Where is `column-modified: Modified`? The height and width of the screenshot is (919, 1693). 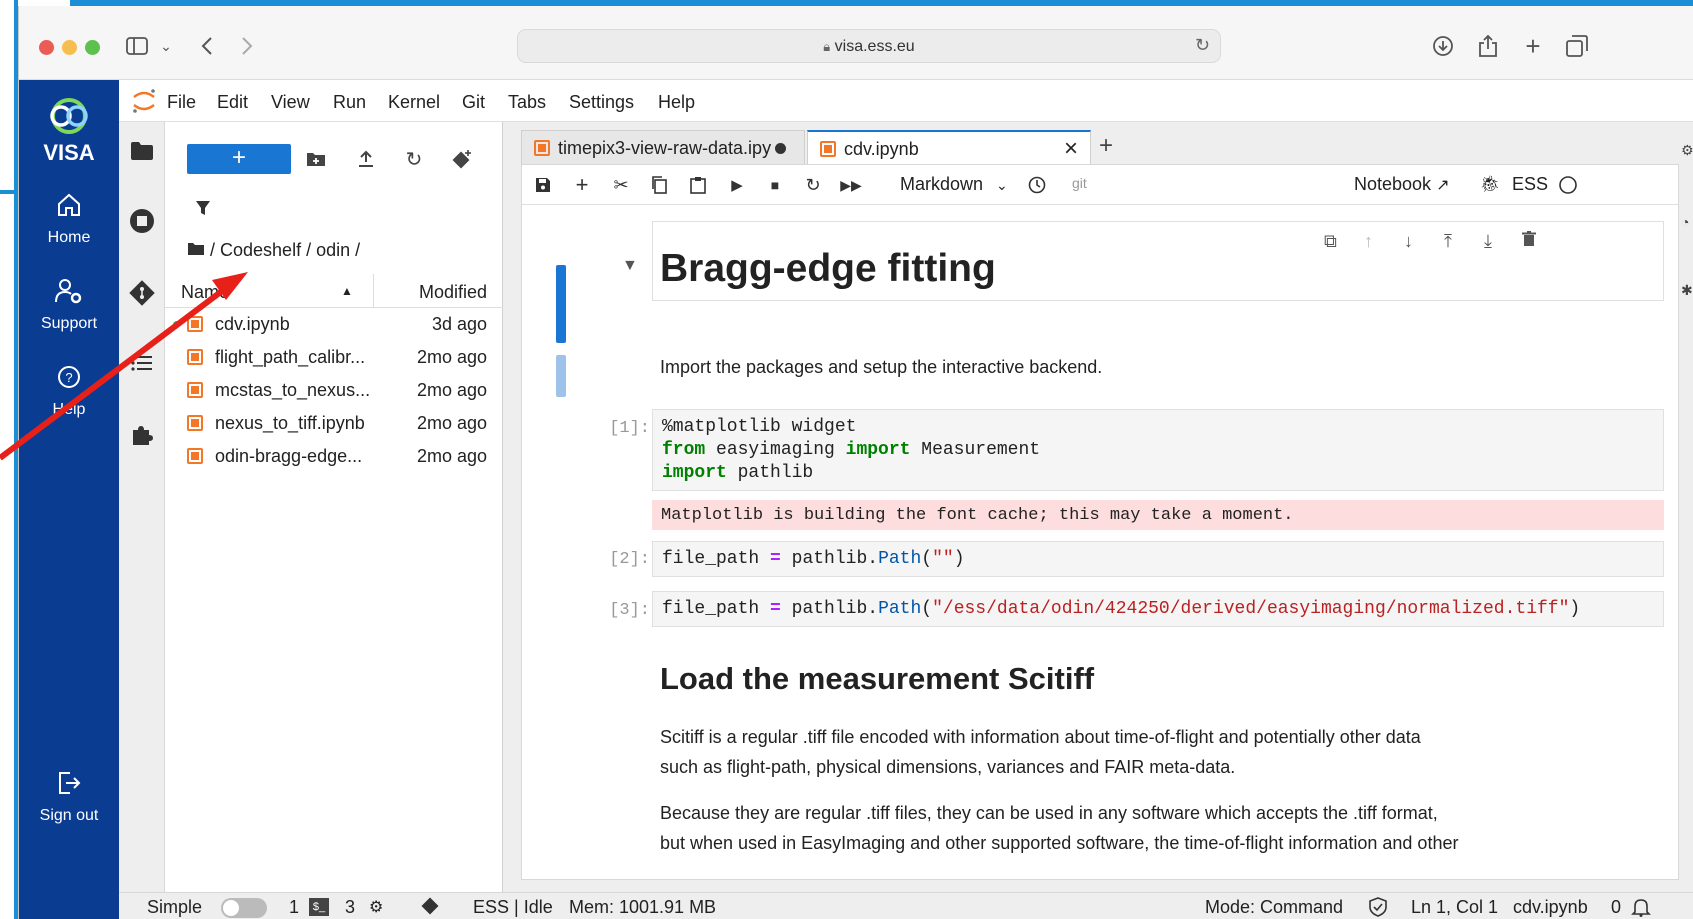 column-modified: Modified is located at coordinates (453, 292).